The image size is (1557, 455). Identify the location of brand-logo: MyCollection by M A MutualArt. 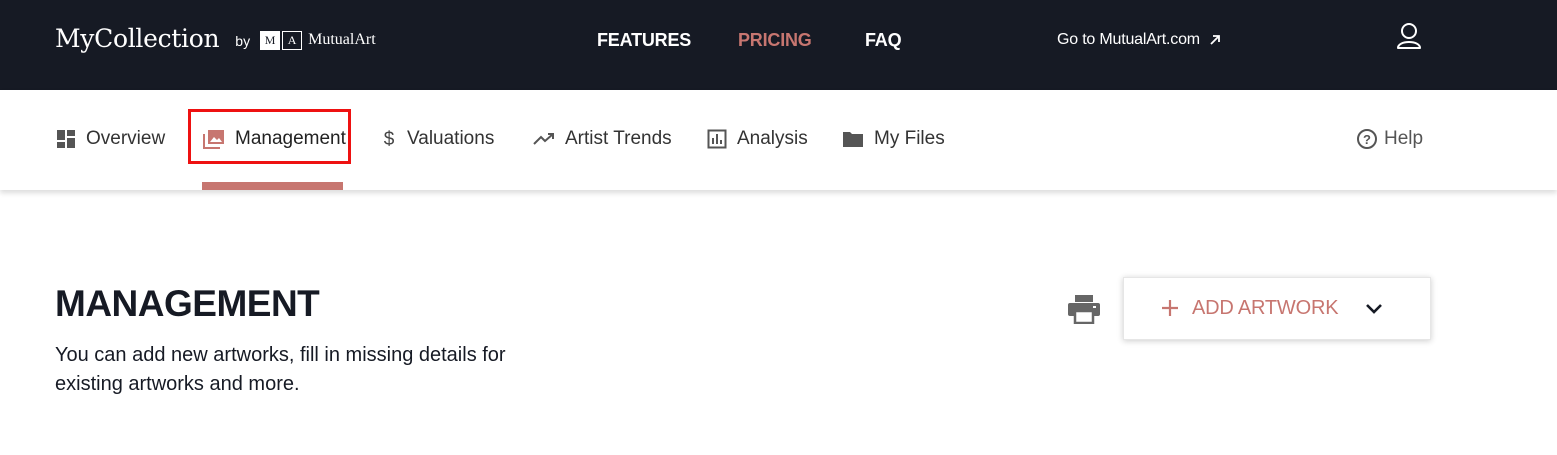
(215, 38).